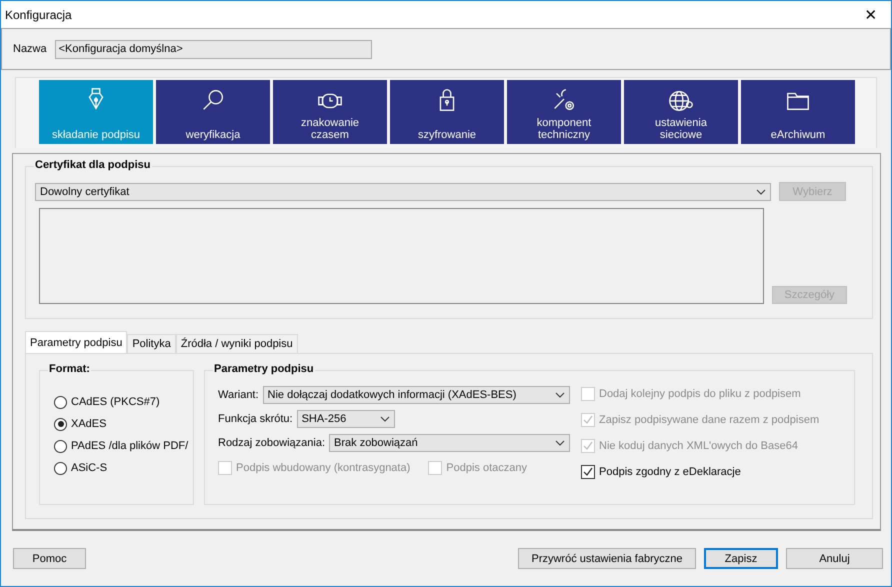 This screenshot has width=892, height=587. Describe the element at coordinates (798, 112) in the screenshot. I see `nav-tile: eArchiwum` at that location.